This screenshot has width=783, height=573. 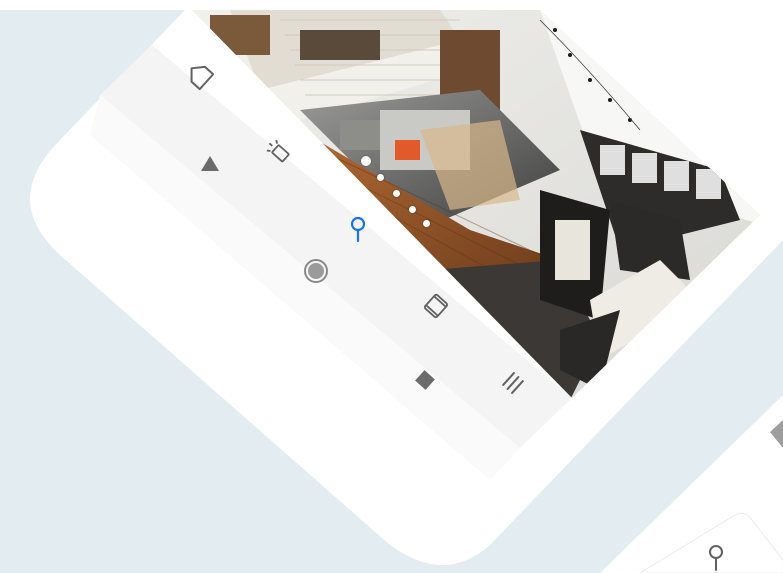 What do you see at coordinates (436, 306) in the screenshot?
I see `rotate-icon` at bounding box center [436, 306].